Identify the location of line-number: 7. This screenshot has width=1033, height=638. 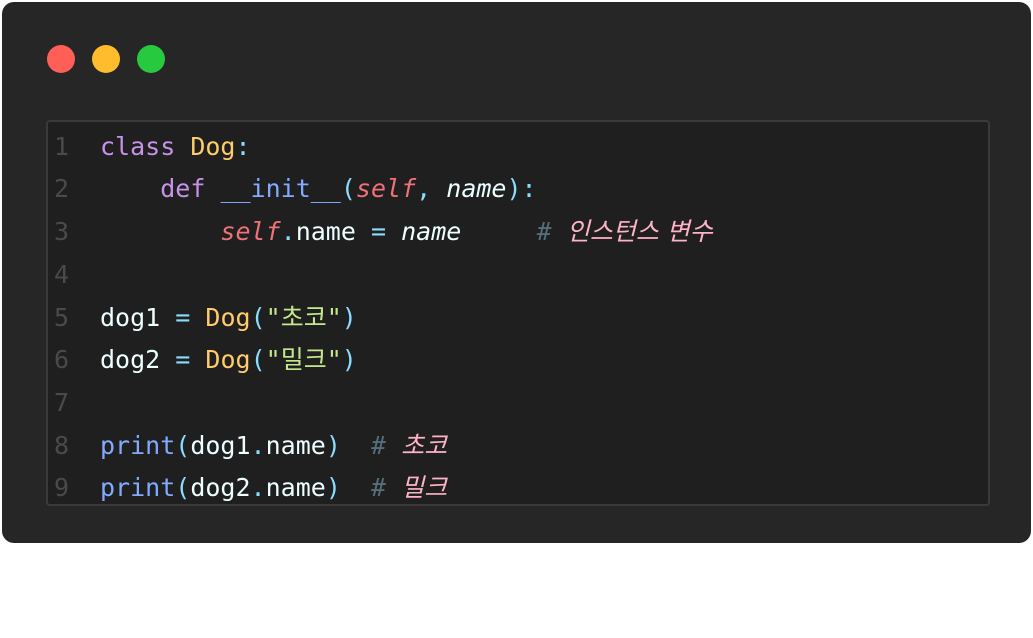
(62, 402).